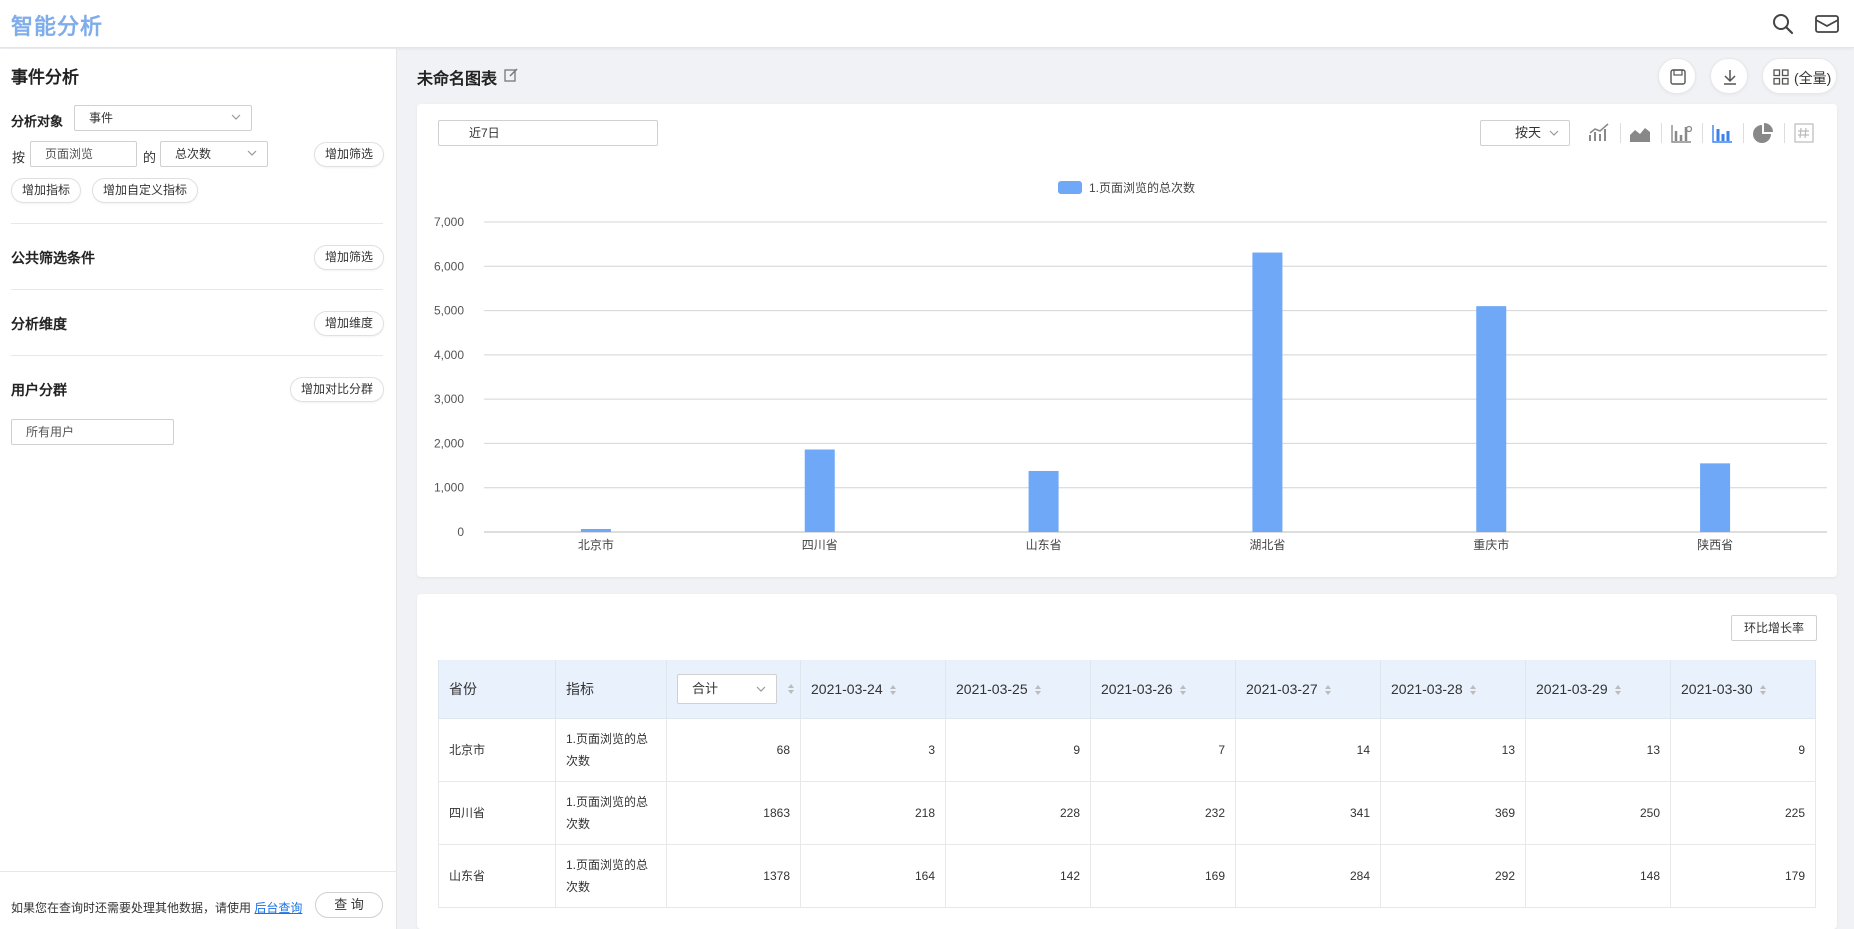  I want to click on save-icon, so click(1678, 77).